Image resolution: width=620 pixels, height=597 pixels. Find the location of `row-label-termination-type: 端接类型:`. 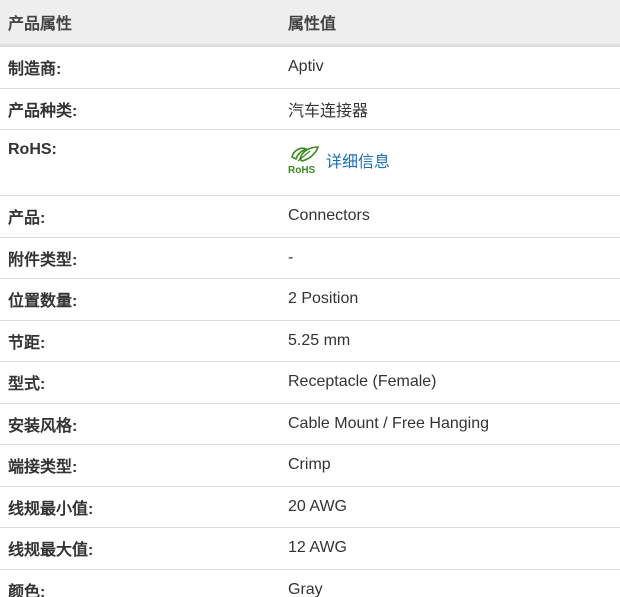

row-label-termination-type: 端接类型: is located at coordinates (140, 465).